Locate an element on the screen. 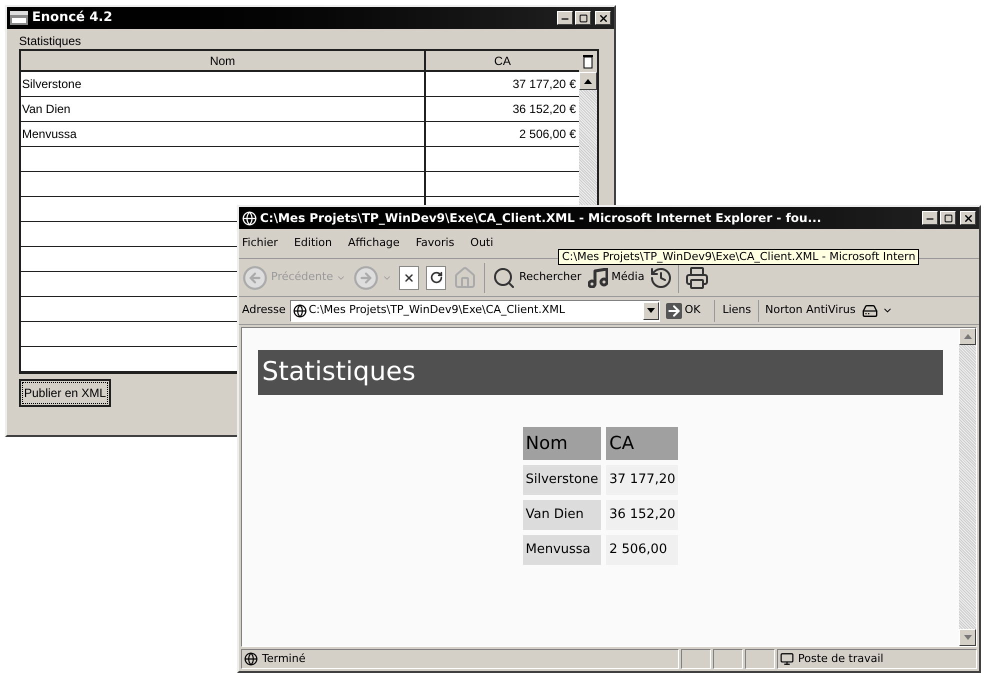  publish-xml-button: Publier en XML is located at coordinates (65, 393).